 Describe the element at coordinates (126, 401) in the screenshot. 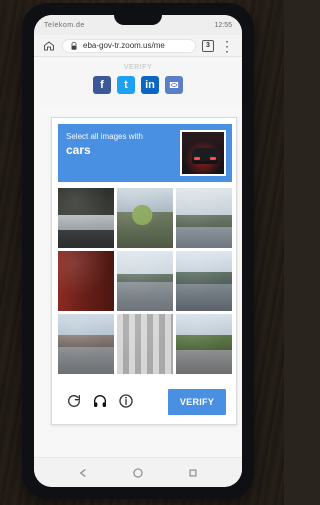

I see `info-icon` at that location.